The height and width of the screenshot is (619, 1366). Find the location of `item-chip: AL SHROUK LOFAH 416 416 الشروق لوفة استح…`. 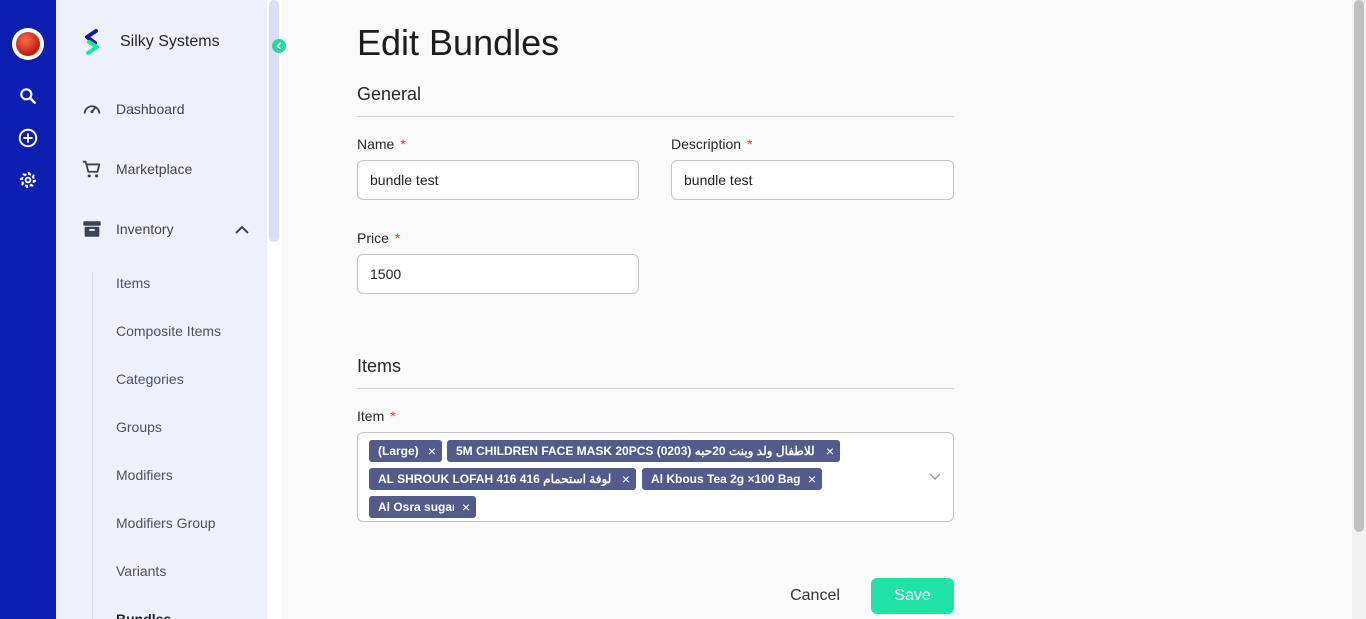

item-chip: AL SHROUK LOFAH 416 416 الشروق لوفة استح… is located at coordinates (502, 479).